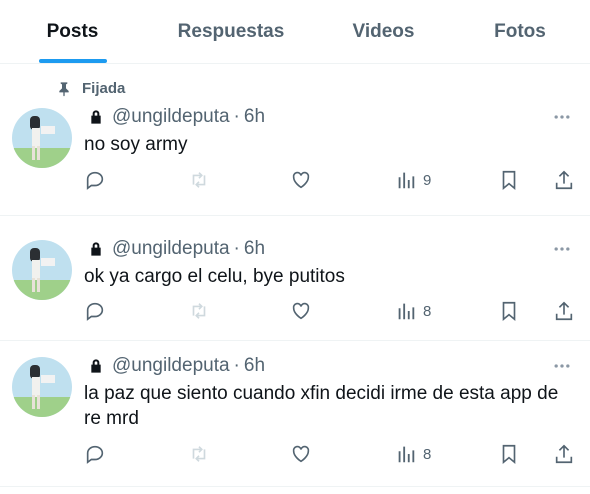 Image resolution: width=590 pixels, height=494 pixels. I want to click on pinned-indicator: Fijada, so click(90, 88).